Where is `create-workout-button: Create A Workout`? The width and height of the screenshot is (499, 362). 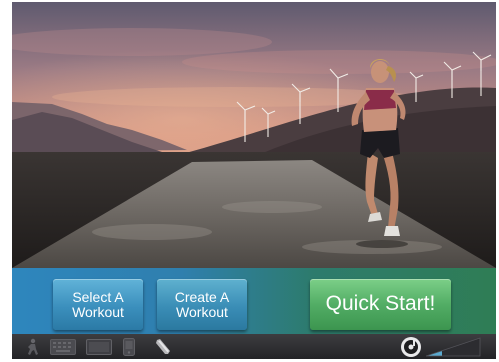
create-workout-button: Create A Workout is located at coordinates (202, 304).